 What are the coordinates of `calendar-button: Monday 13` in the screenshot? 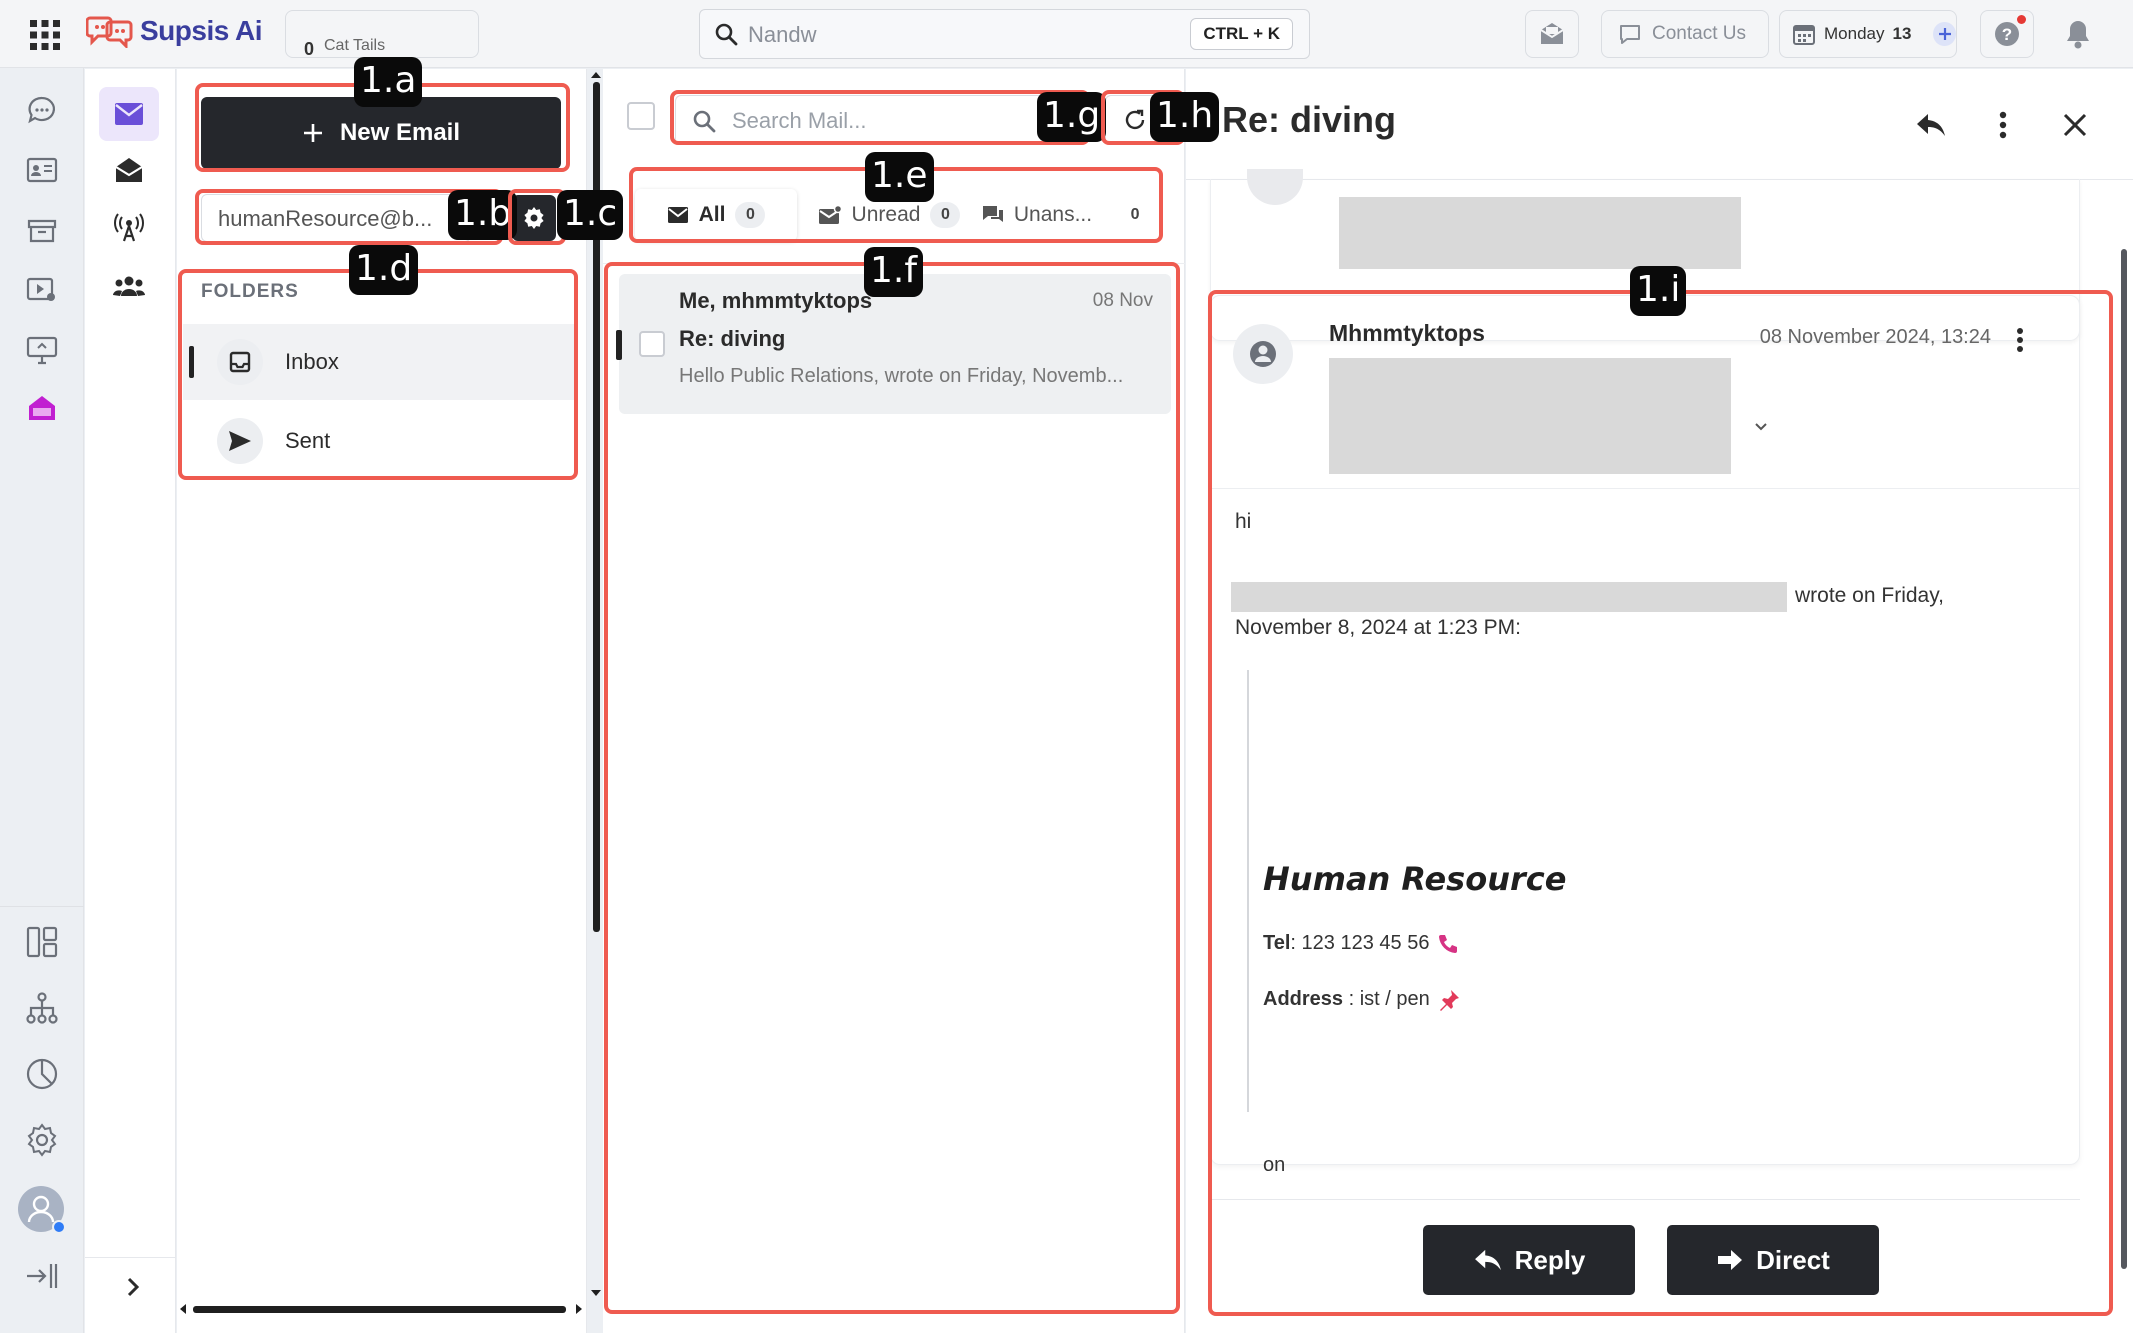 It's located at (1868, 34).